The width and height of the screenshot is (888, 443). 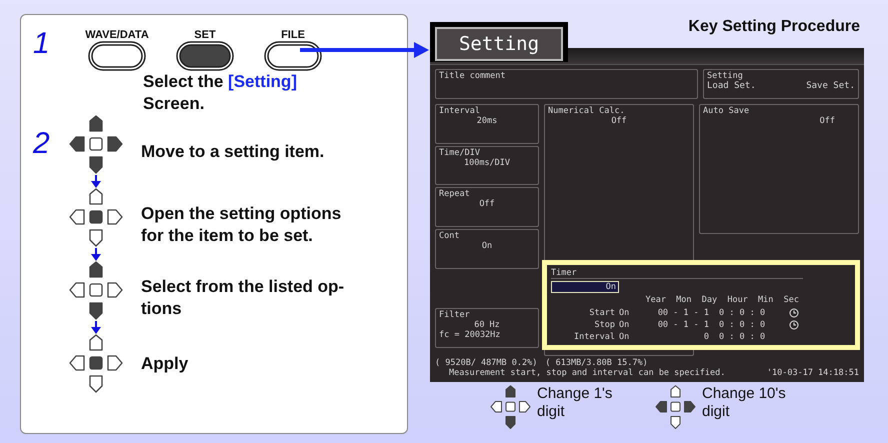 What do you see at coordinates (731, 86) in the screenshot?
I see `setting-button: Load Set.` at bounding box center [731, 86].